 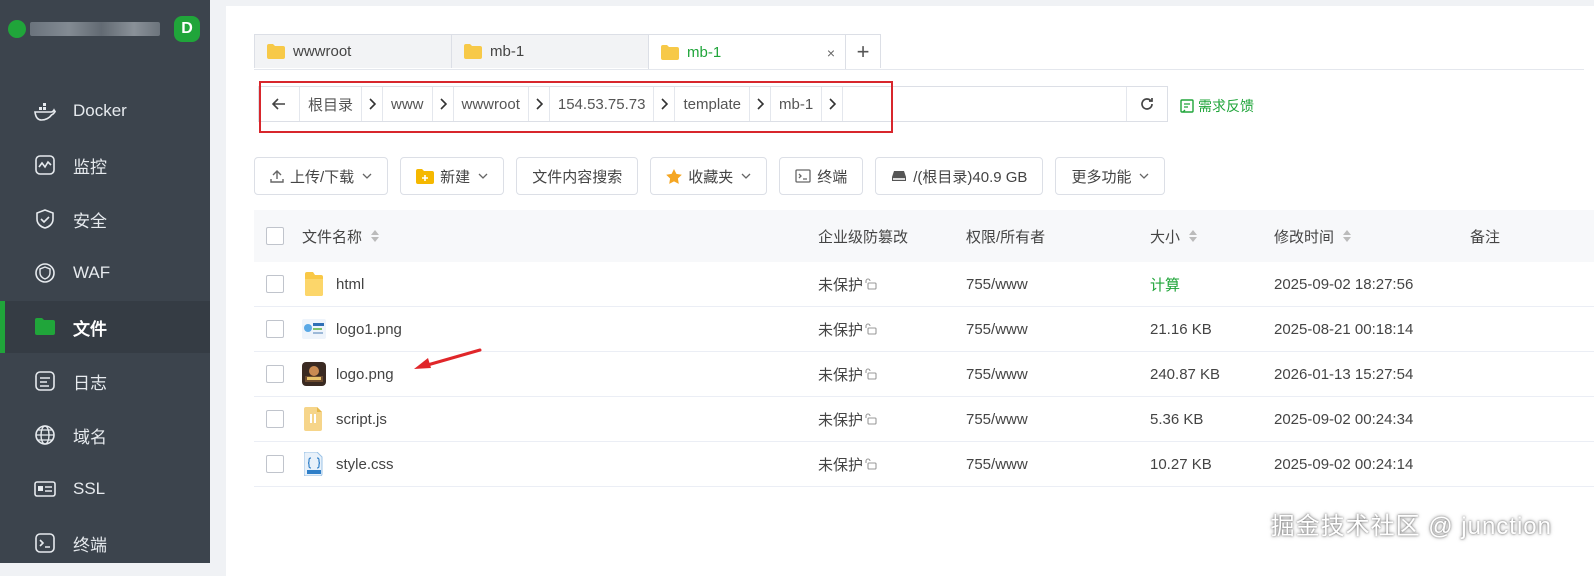 I want to click on upload-download-button: 上传/下载, so click(x=321, y=176).